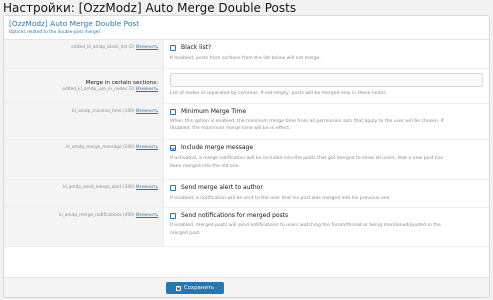 The width and height of the screenshot is (493, 300). What do you see at coordinates (213, 112) in the screenshot?
I see `checkbox-label: Minimum Merge Time` at bounding box center [213, 112].